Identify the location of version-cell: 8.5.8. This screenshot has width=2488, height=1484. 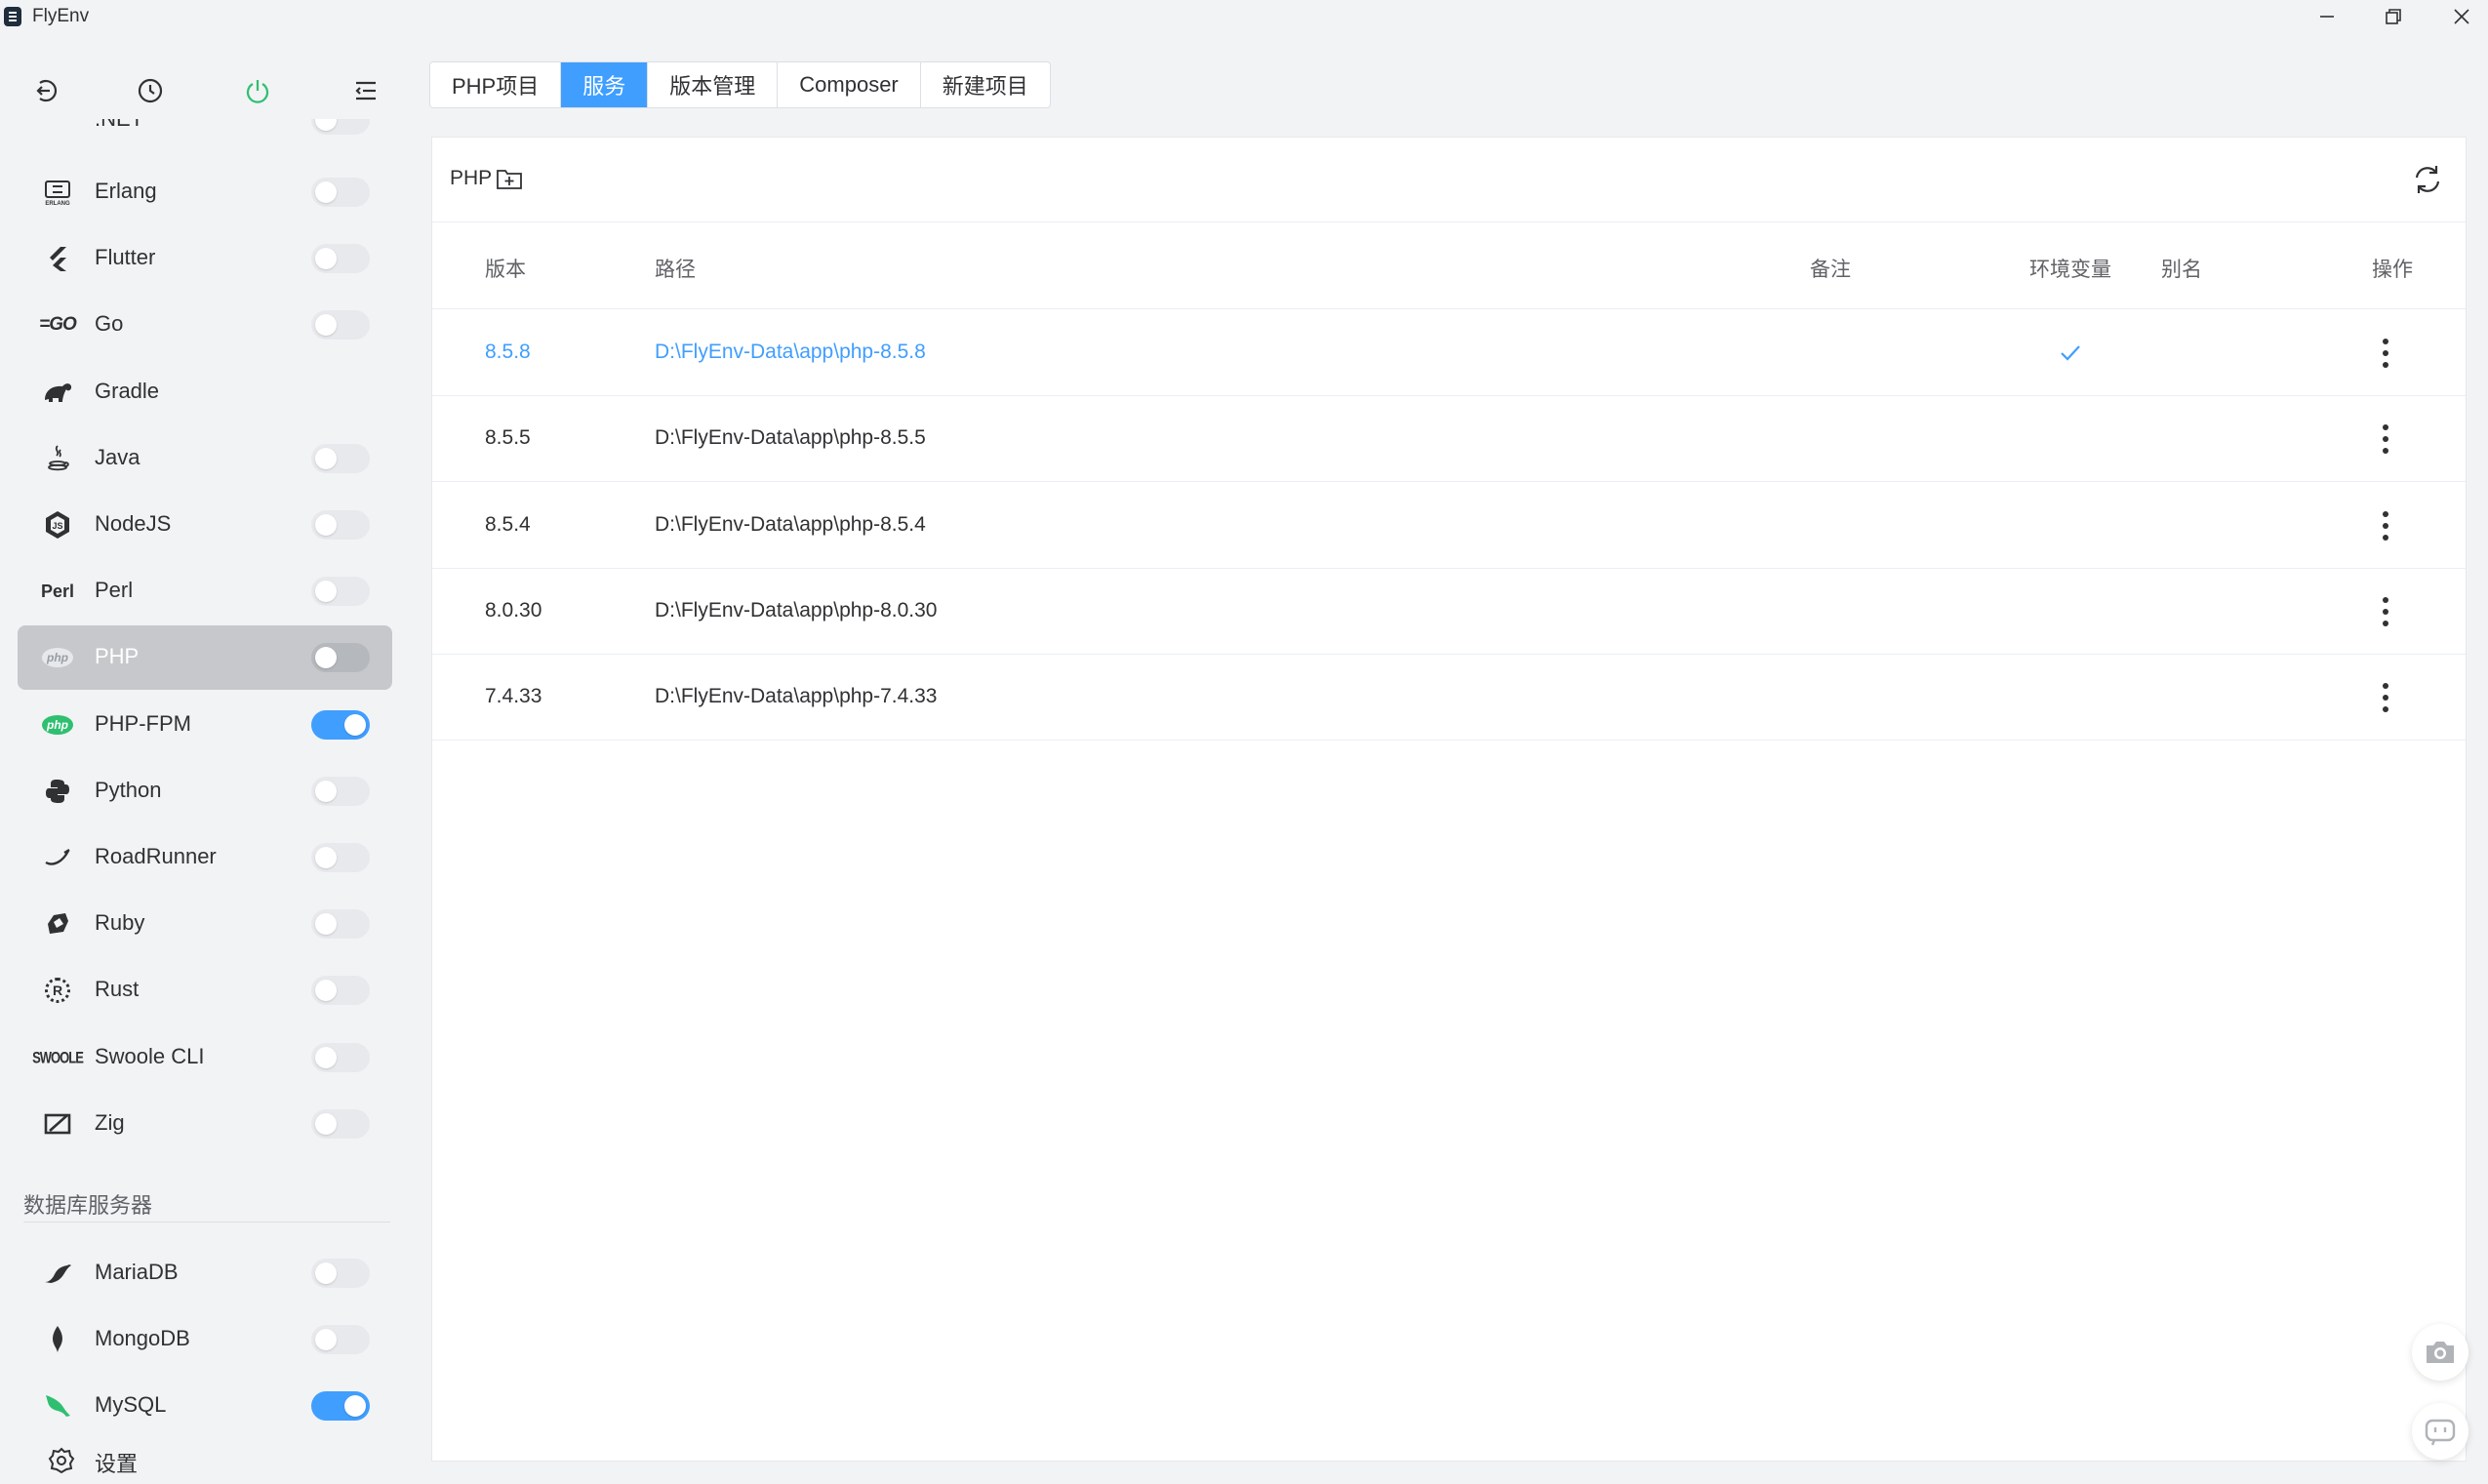
(508, 352).